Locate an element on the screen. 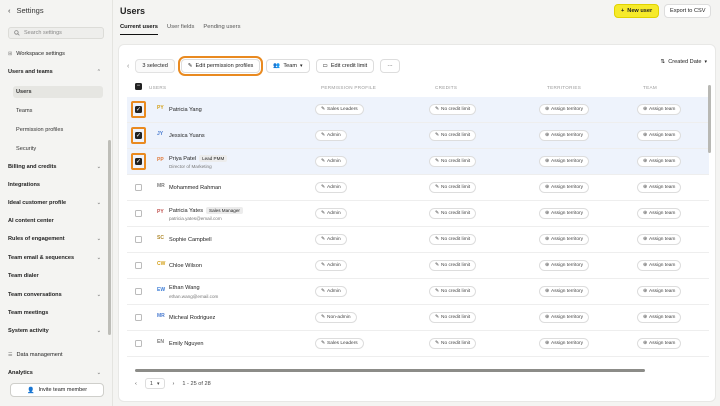  new-user-button: + New user is located at coordinates (637, 11).